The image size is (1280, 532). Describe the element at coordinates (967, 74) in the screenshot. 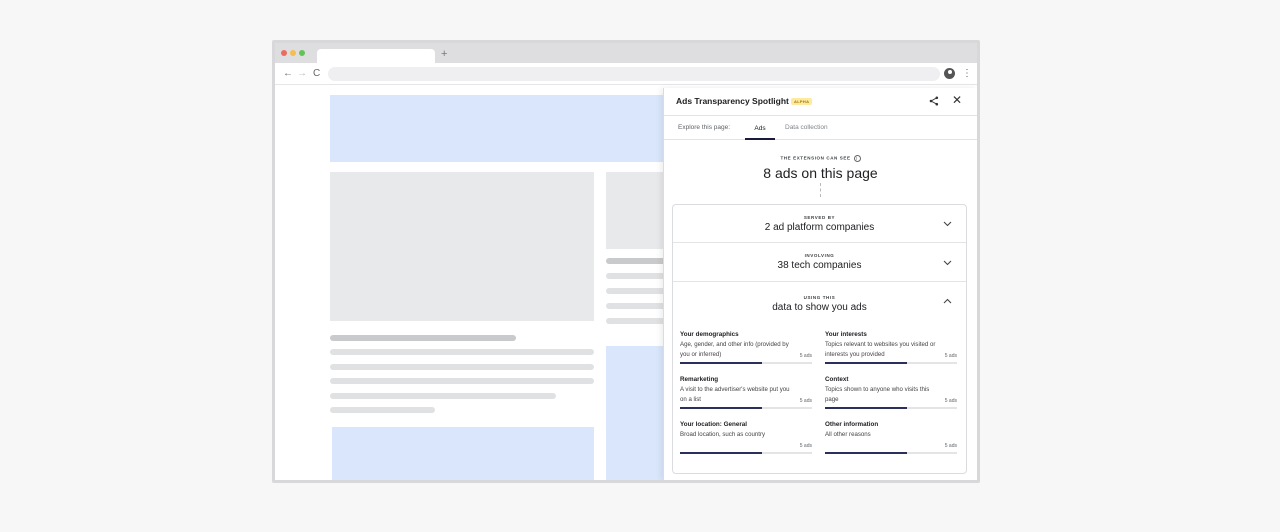

I see `menu-icon: ⋮` at that location.